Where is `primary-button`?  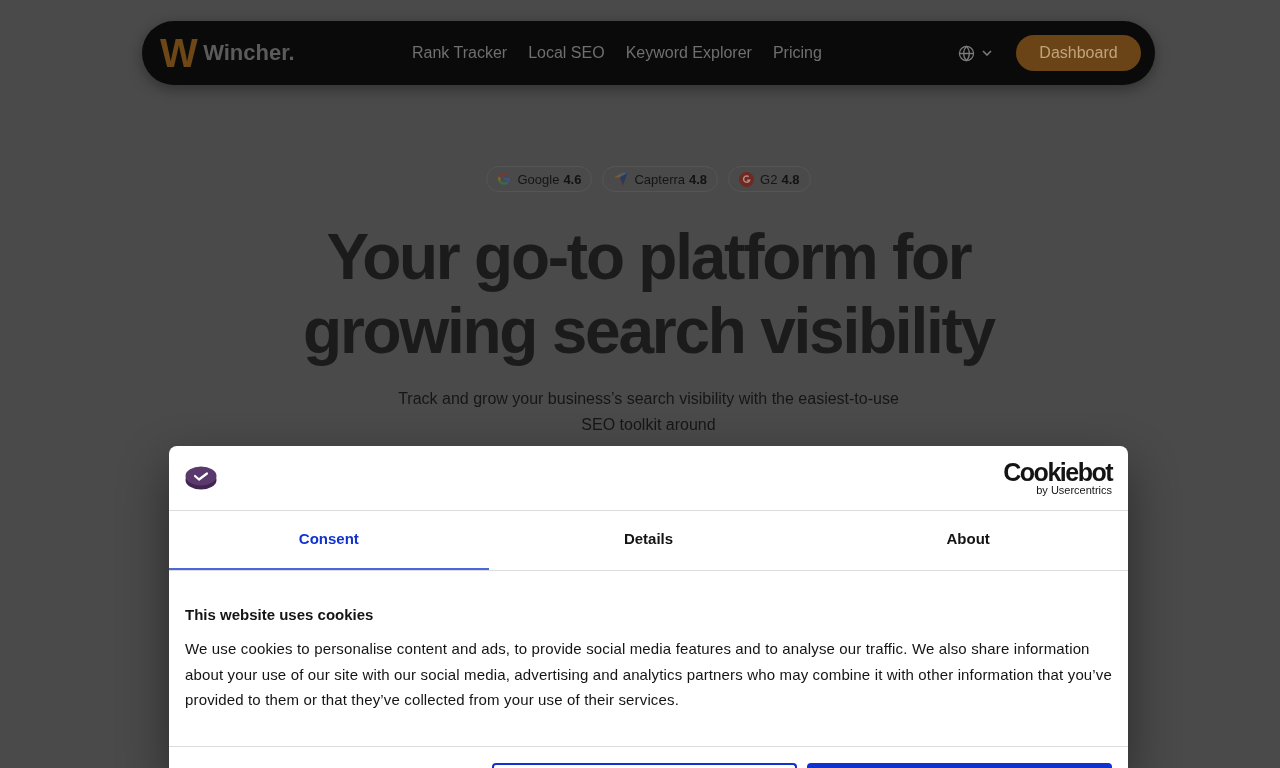
primary-button is located at coordinates (959, 765).